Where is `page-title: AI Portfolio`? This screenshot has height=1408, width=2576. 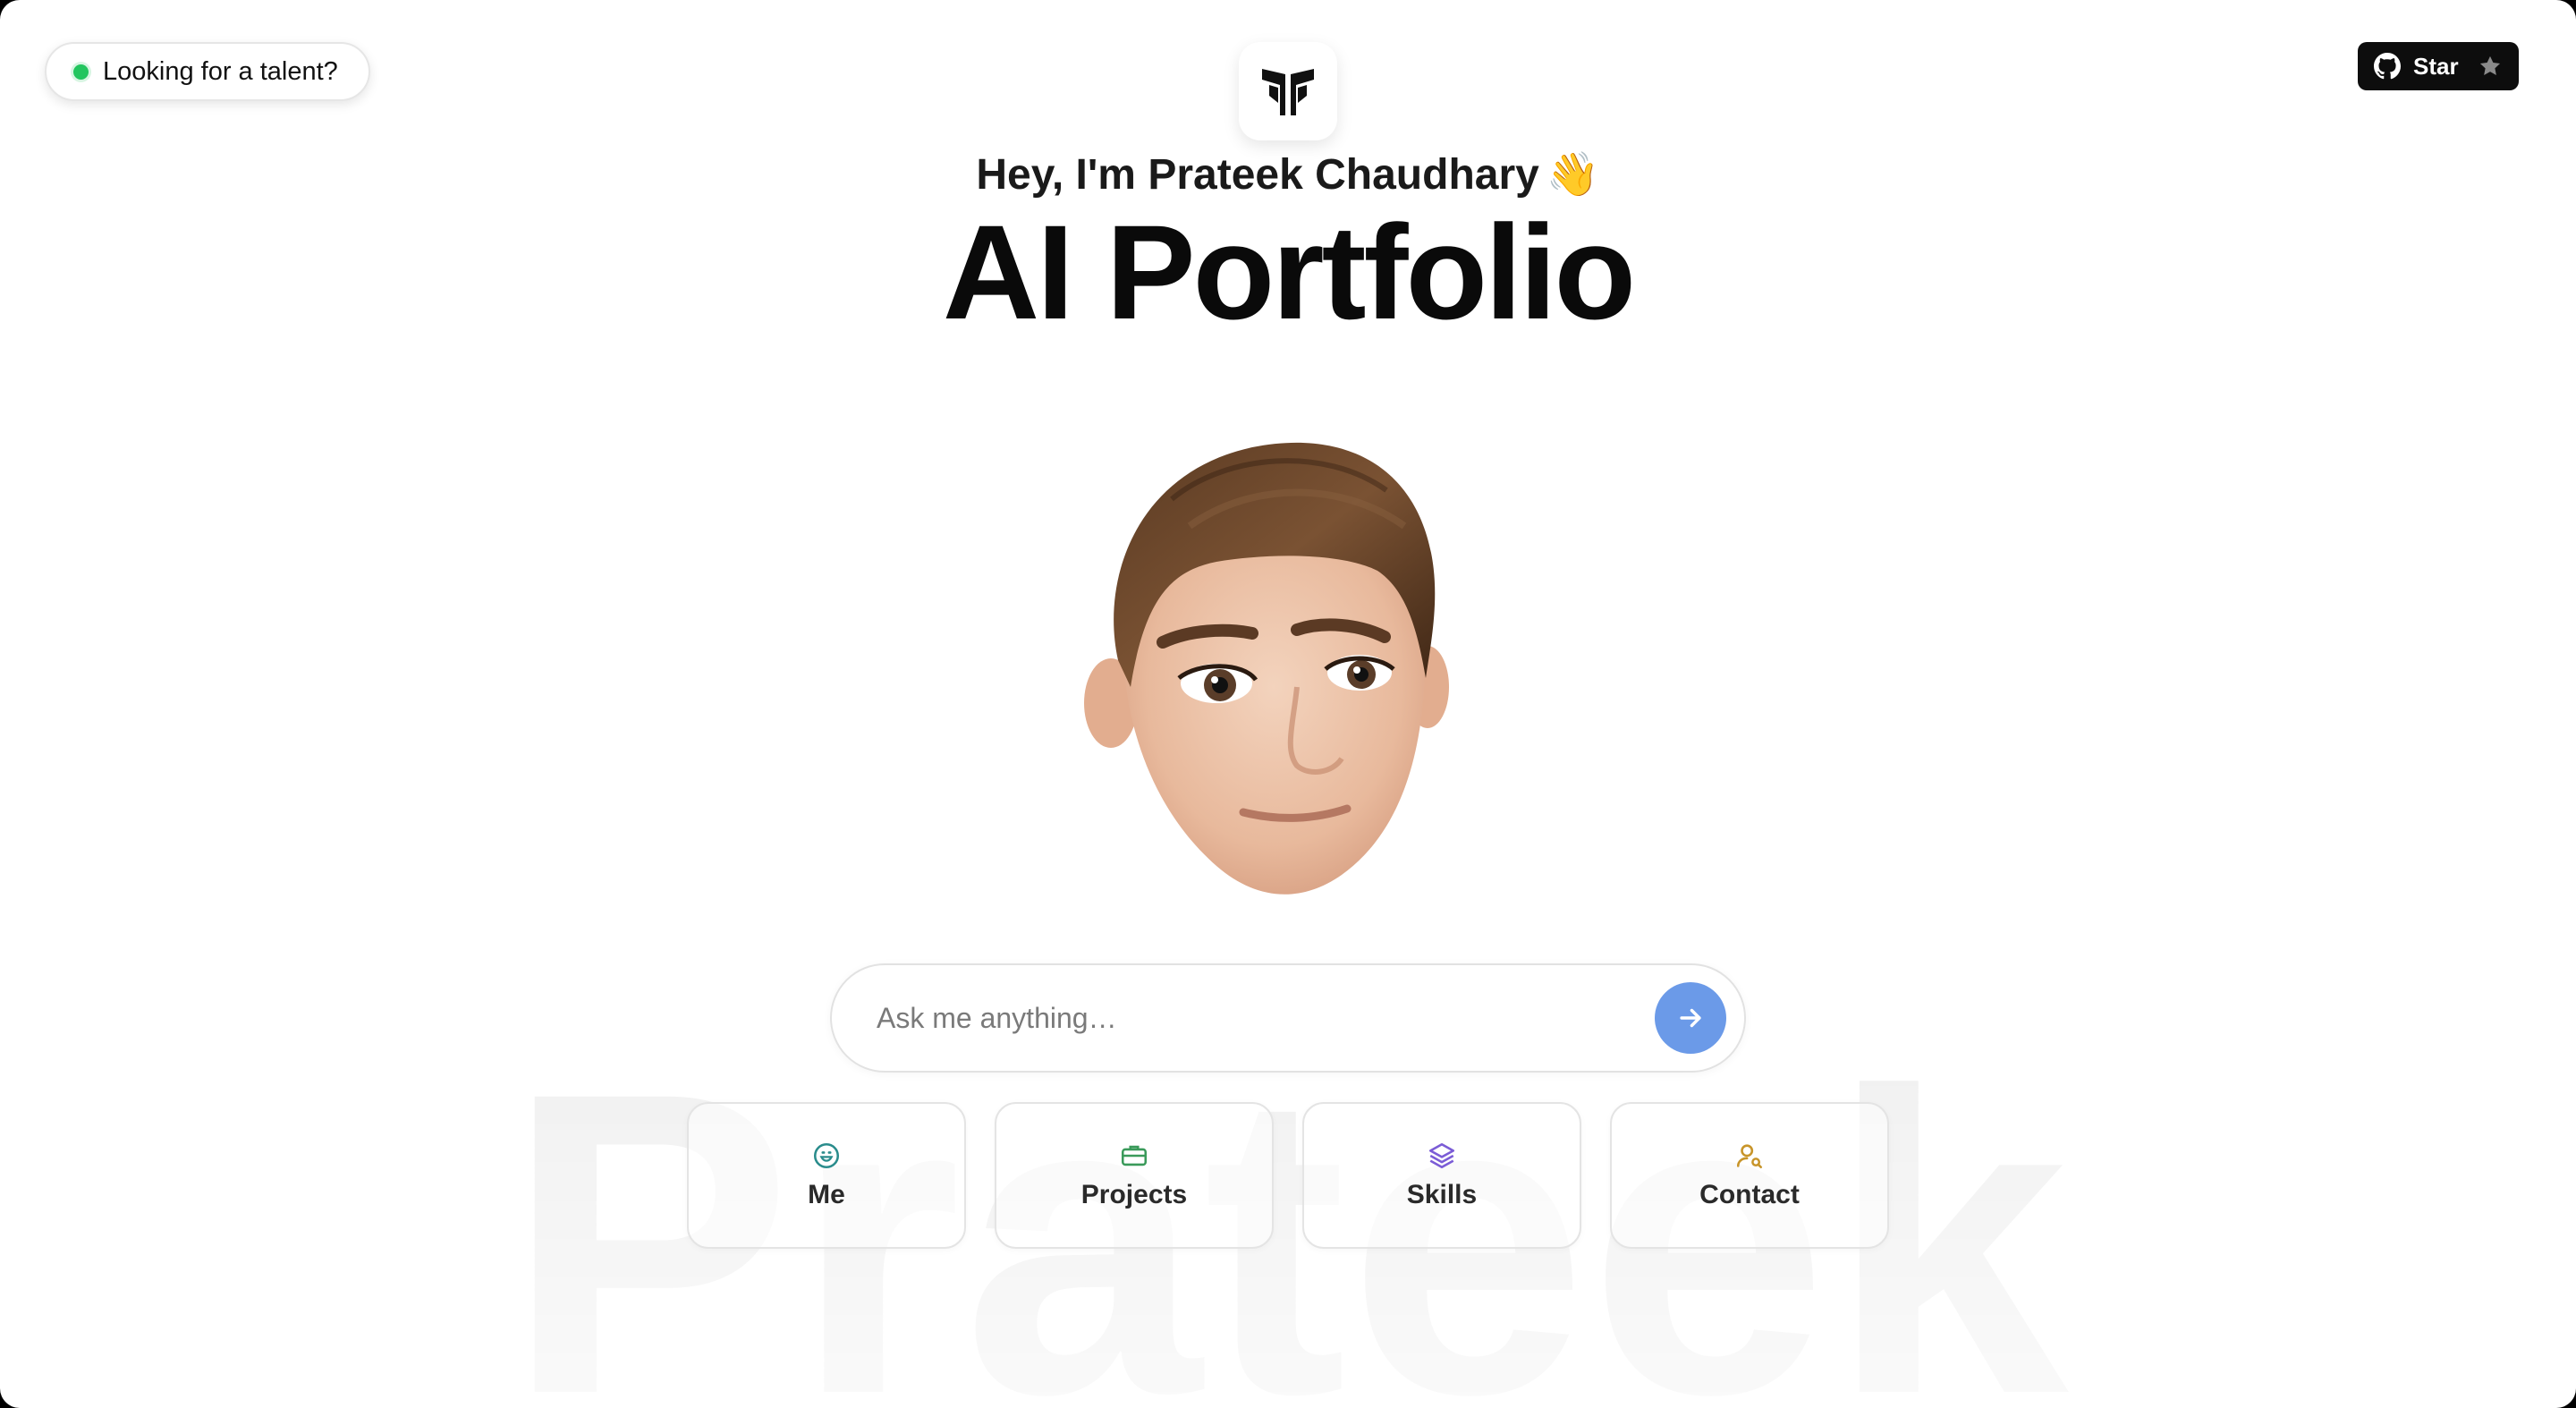
page-title: AI Portfolio is located at coordinates (1289, 272).